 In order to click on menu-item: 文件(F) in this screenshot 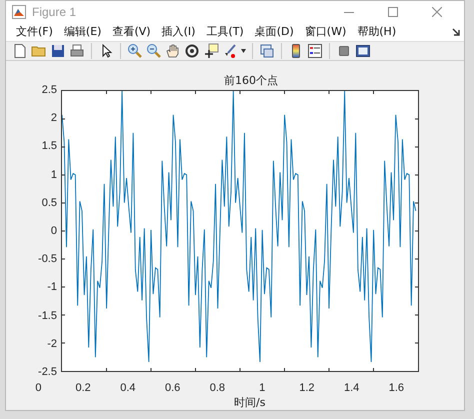, I will do `click(34, 32)`.